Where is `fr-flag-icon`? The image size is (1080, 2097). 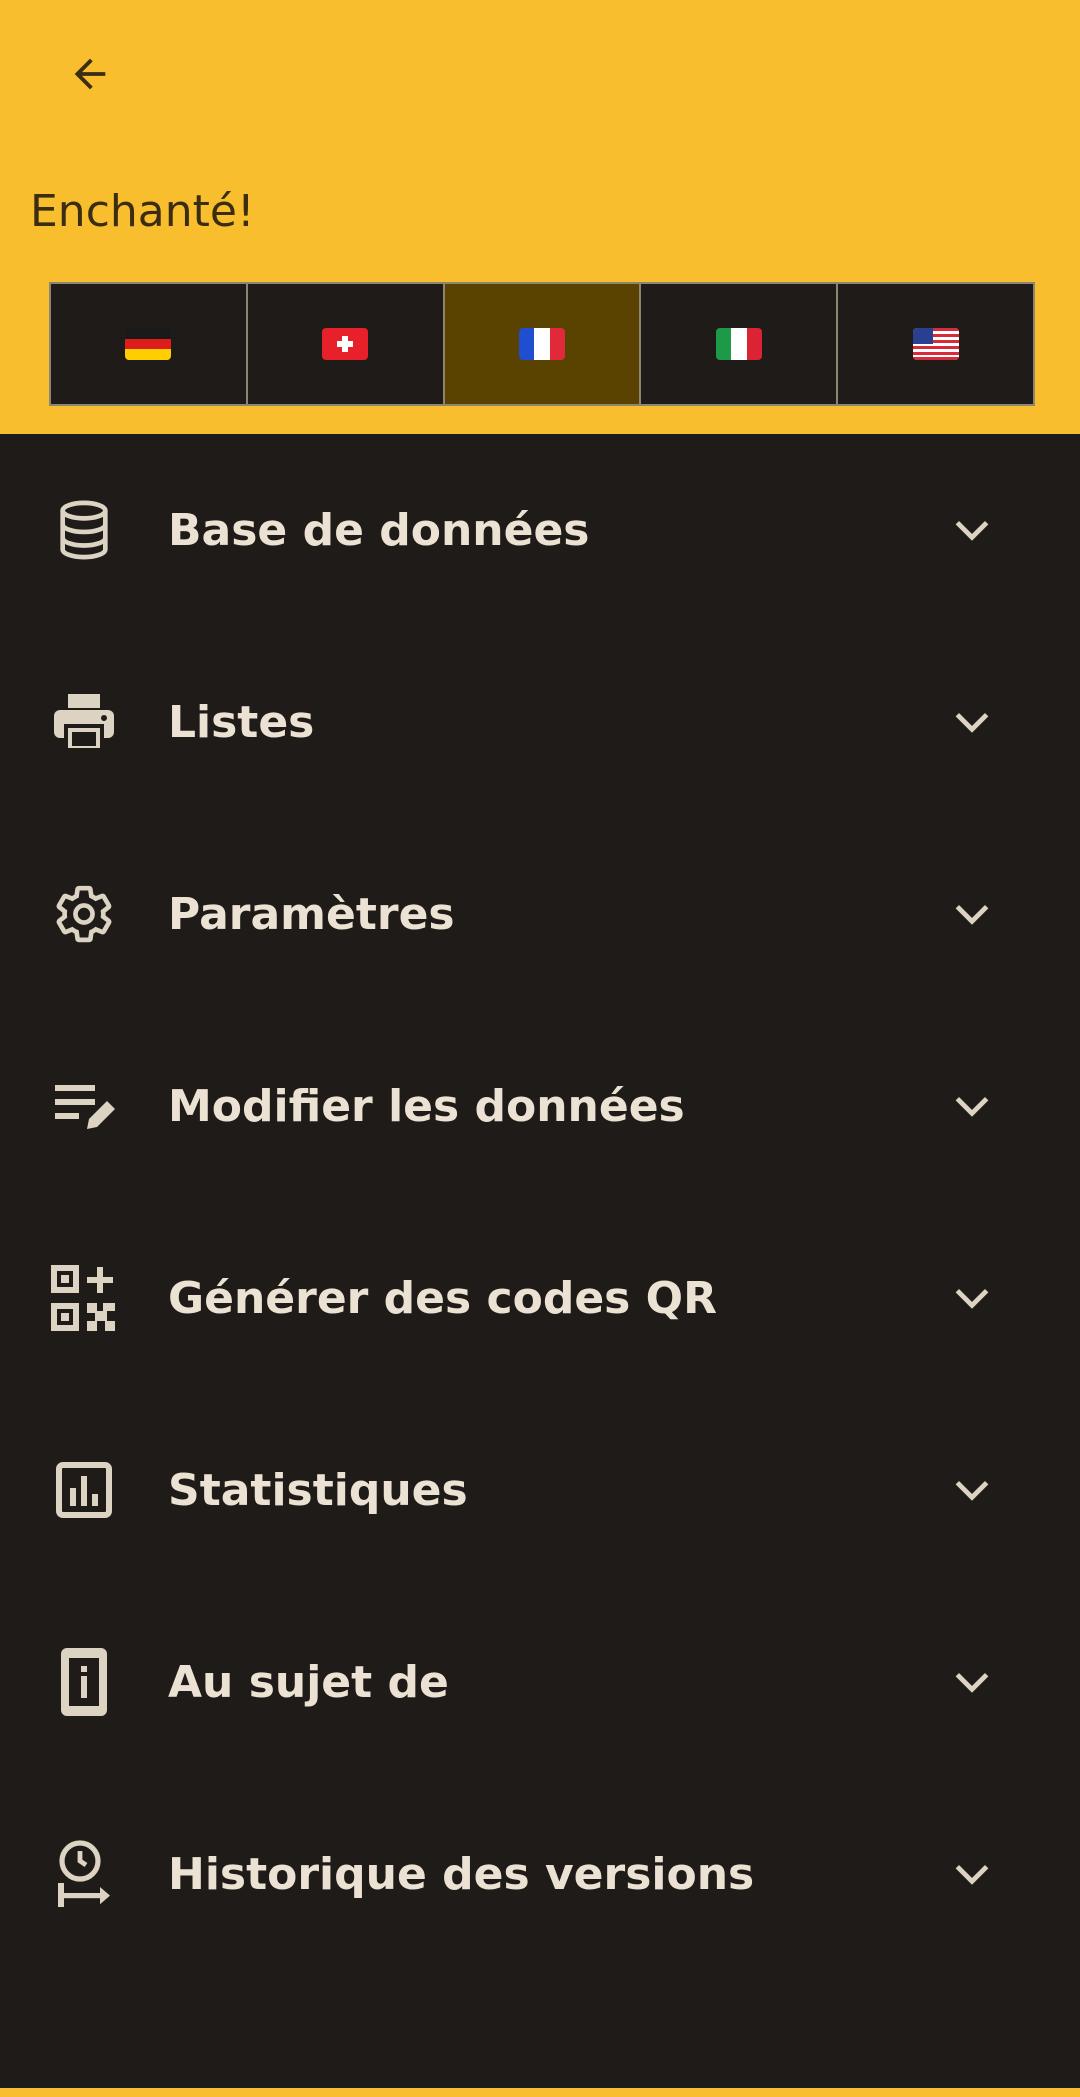
fr-flag-icon is located at coordinates (541, 344).